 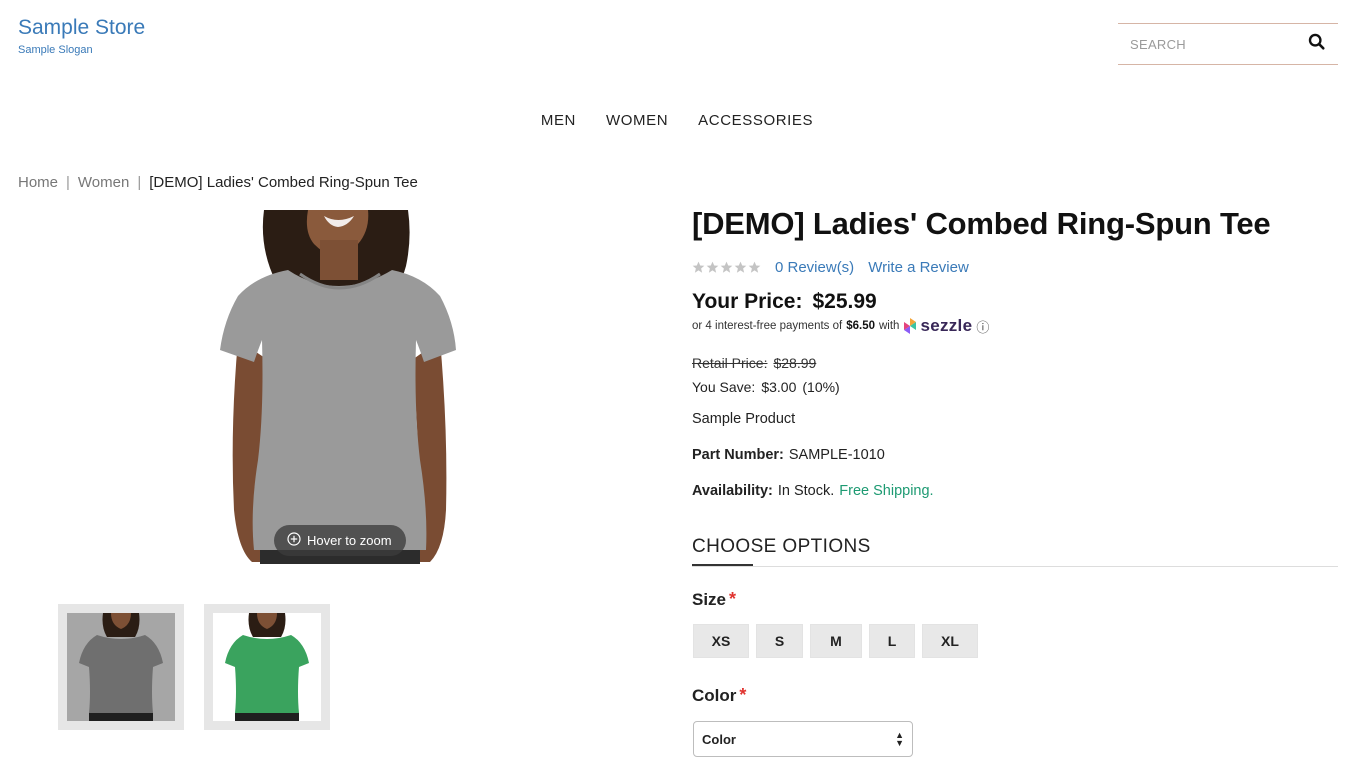 I want to click on breadcrumb-current: [DEMO] Ladies' Combed Ring-Spun Tee, so click(x=283, y=182).